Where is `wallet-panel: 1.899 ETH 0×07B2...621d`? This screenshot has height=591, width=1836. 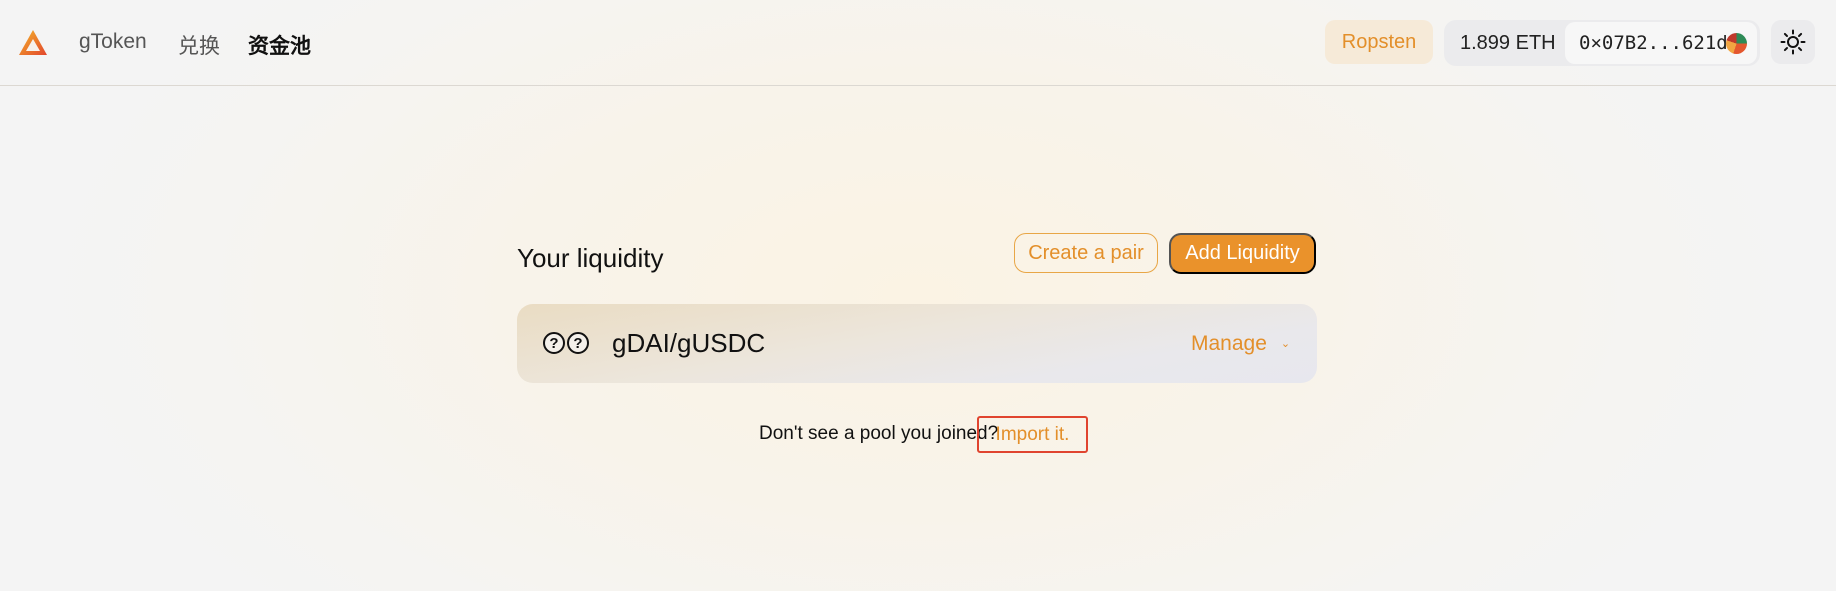 wallet-panel: 1.899 ETH 0×07B2...621d is located at coordinates (1602, 43).